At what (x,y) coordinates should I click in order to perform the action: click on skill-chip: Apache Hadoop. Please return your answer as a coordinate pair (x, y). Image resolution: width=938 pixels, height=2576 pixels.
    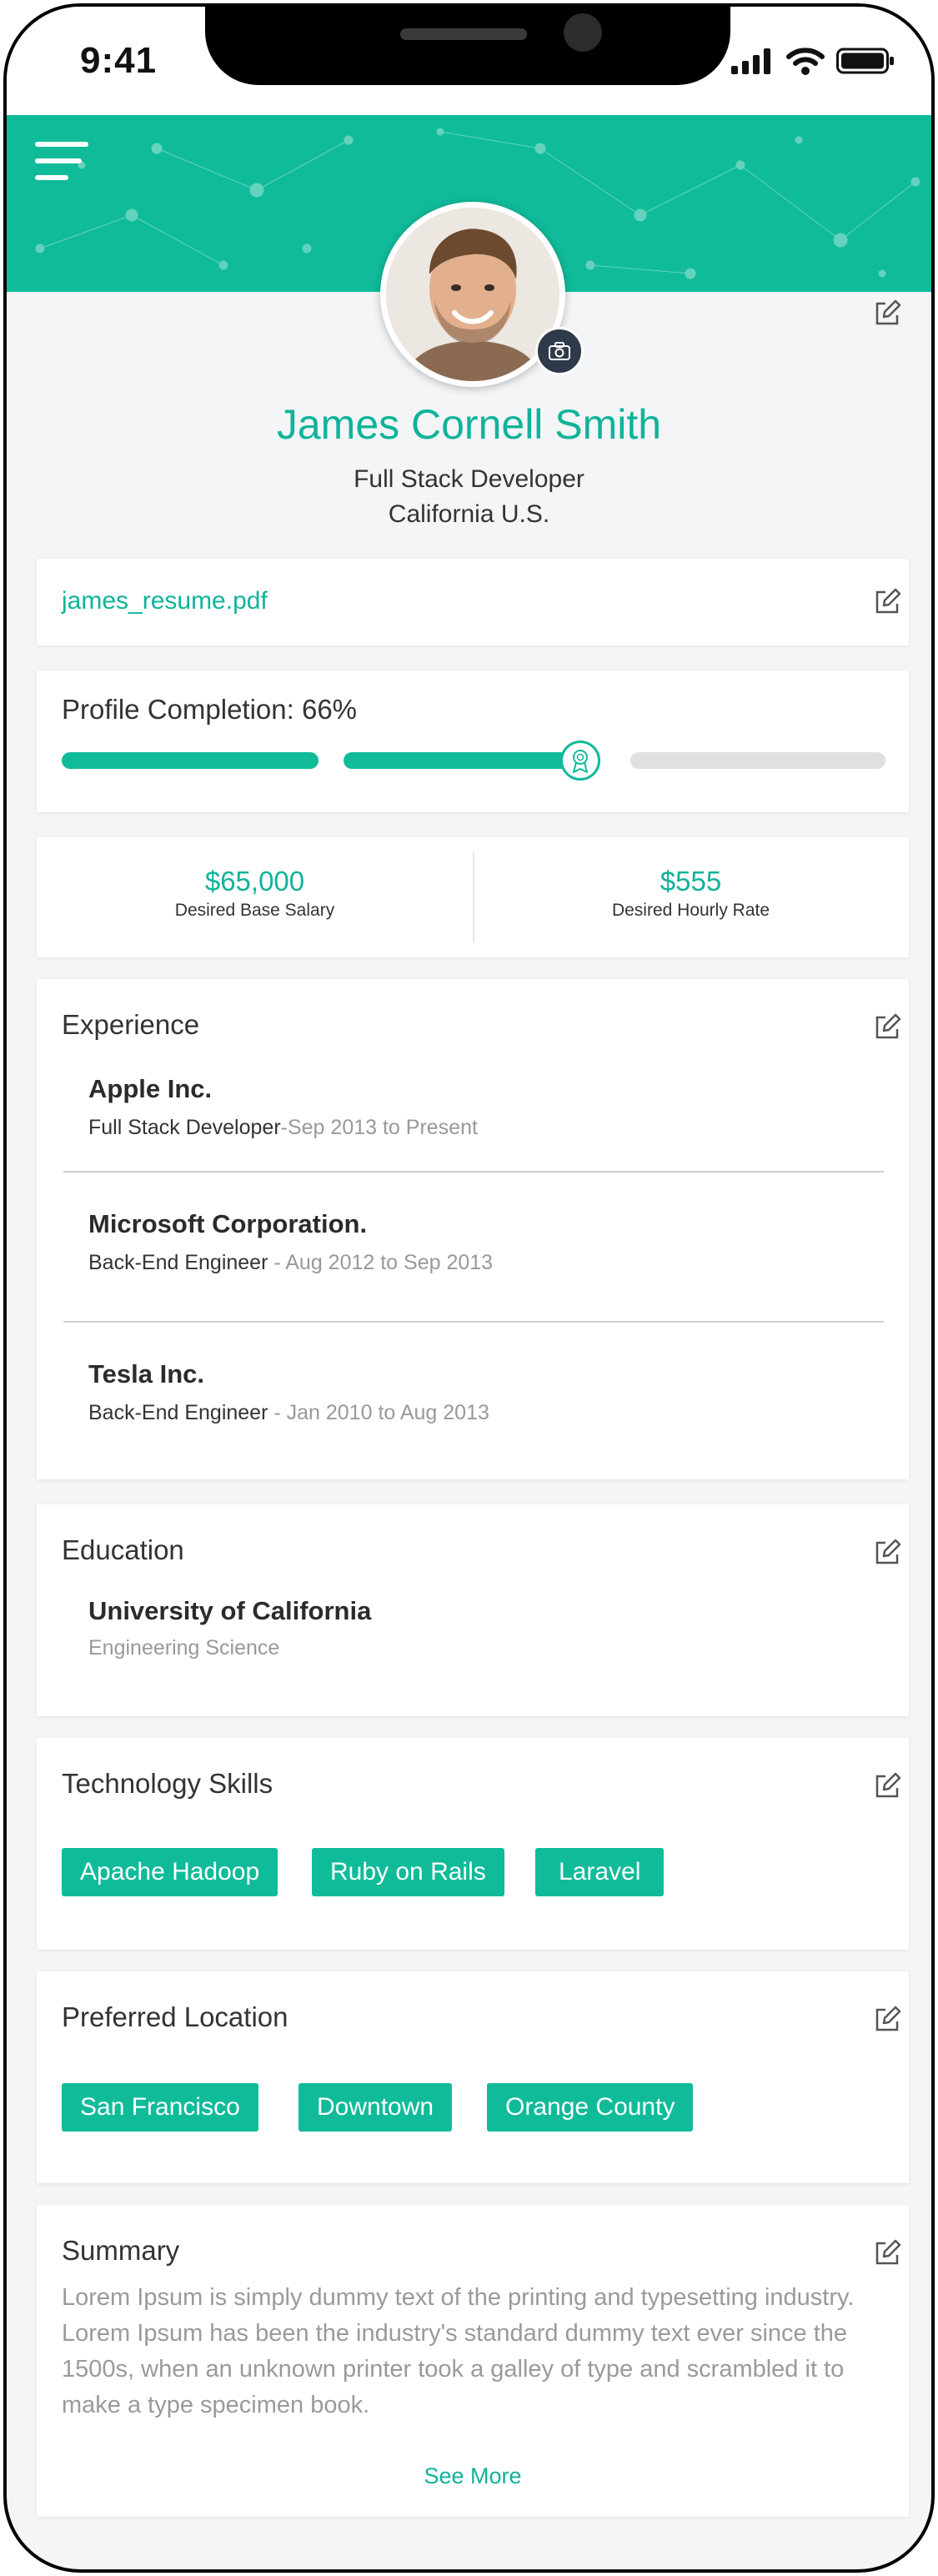
    Looking at the image, I should click on (170, 1872).